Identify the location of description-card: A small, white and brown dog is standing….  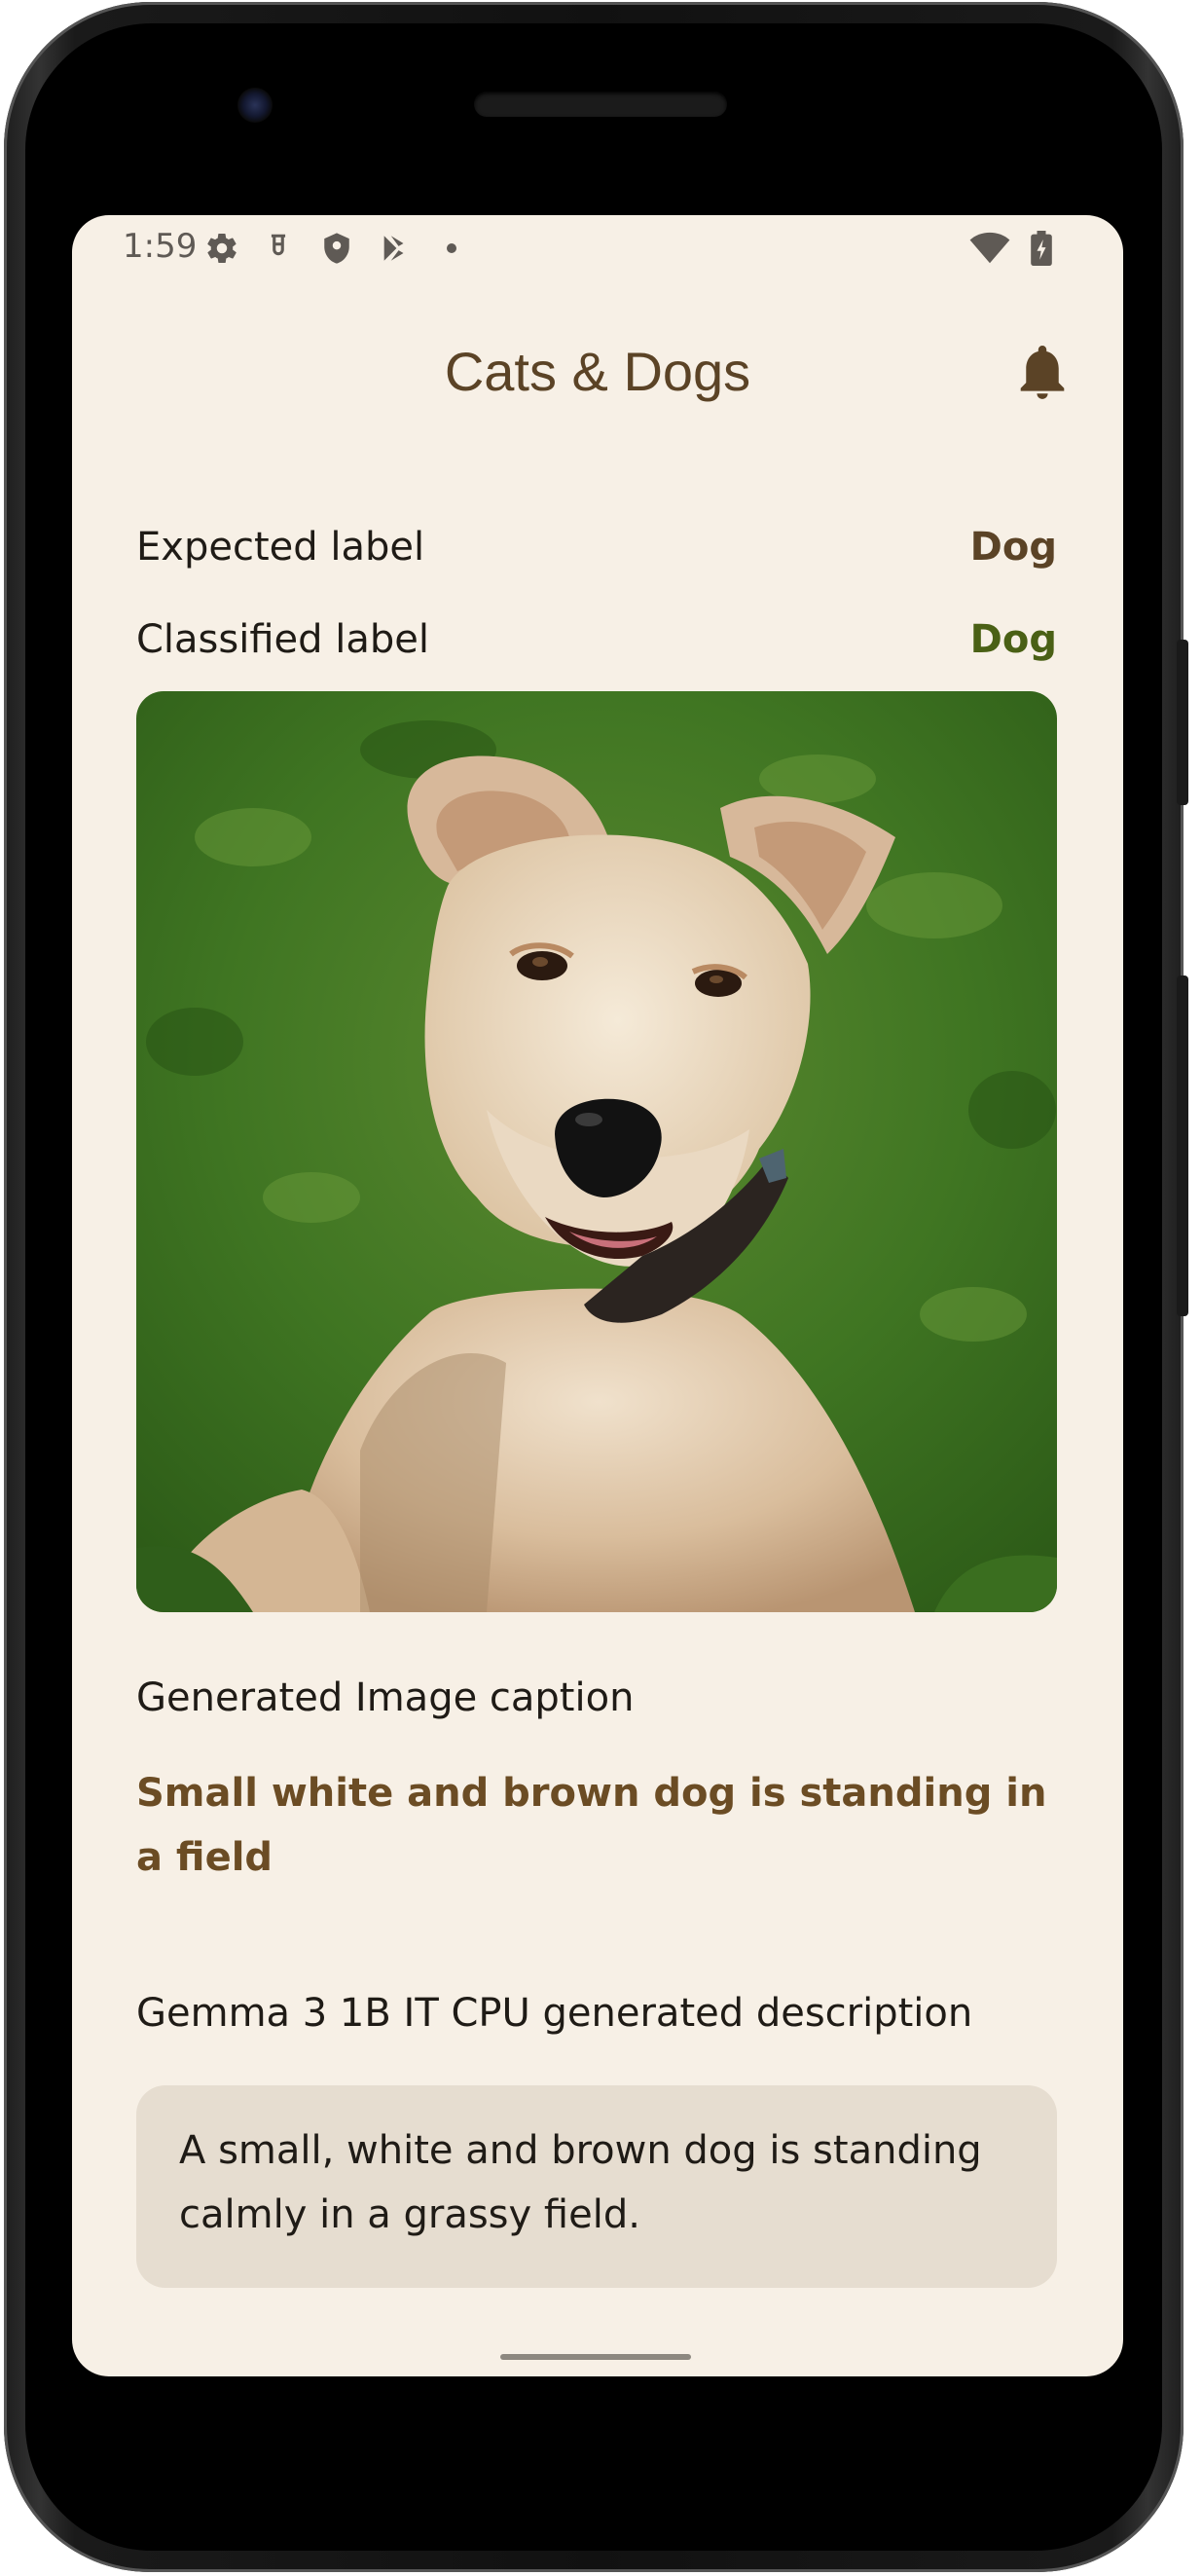
(597, 2186).